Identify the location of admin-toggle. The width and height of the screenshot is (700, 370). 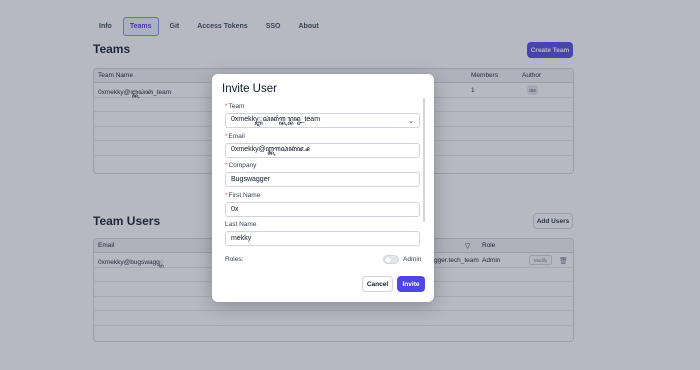
(391, 259).